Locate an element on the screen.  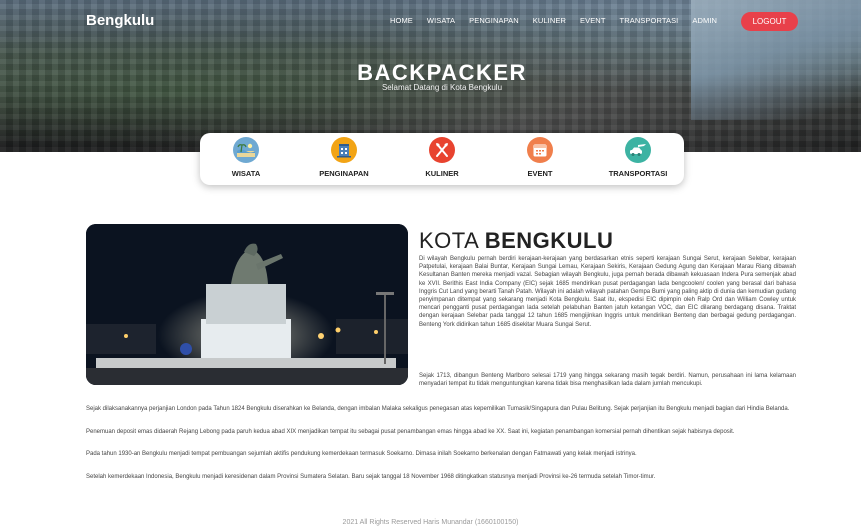
category-label: PENGINAPAN is located at coordinates (344, 173).